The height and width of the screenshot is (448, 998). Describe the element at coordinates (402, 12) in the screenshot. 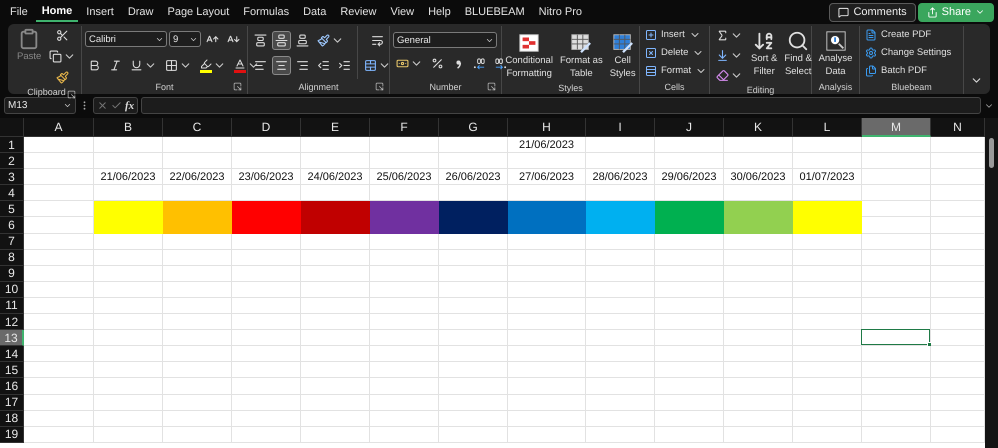

I see `menu-tab: View` at that location.